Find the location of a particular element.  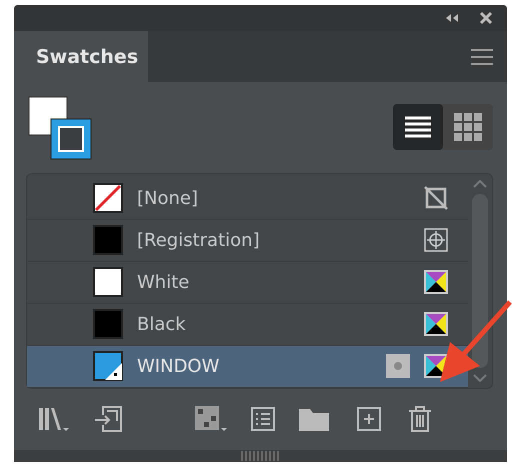

import-icon is located at coordinates (109, 419).